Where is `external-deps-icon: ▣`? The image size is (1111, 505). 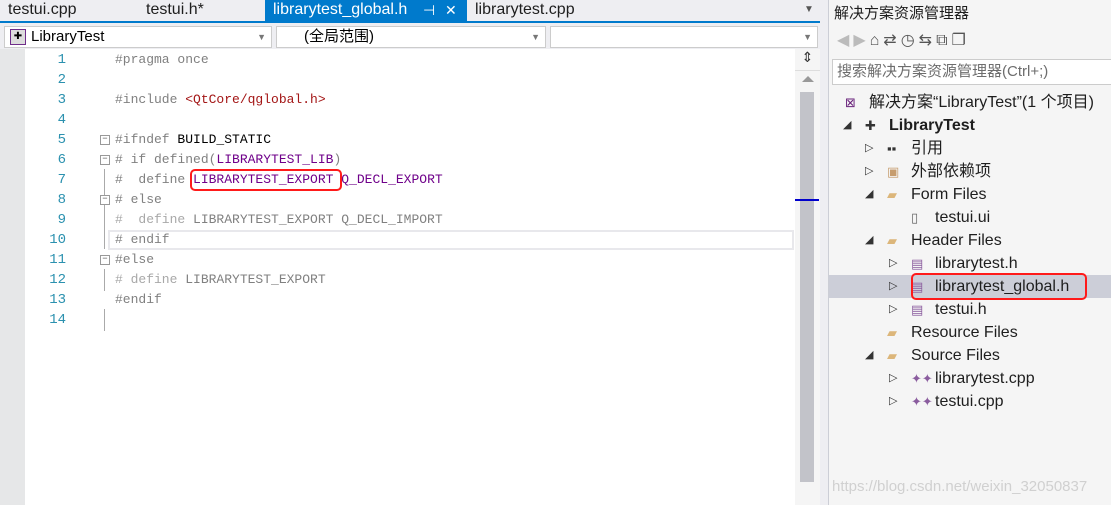 external-deps-icon: ▣ is located at coordinates (893, 171).